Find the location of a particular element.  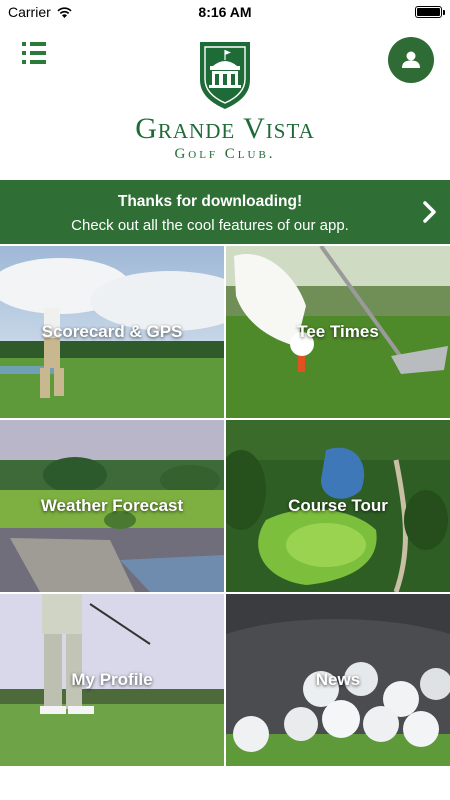

tile-scorecard-gps: Scorecard & GPS is located at coordinates (112, 332).